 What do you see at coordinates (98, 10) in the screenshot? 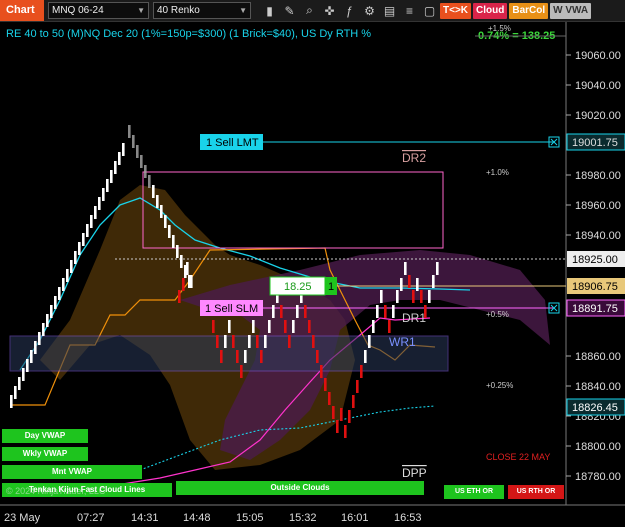
I see `instrument-selector: MNQ 06-24 ▼` at bounding box center [98, 10].